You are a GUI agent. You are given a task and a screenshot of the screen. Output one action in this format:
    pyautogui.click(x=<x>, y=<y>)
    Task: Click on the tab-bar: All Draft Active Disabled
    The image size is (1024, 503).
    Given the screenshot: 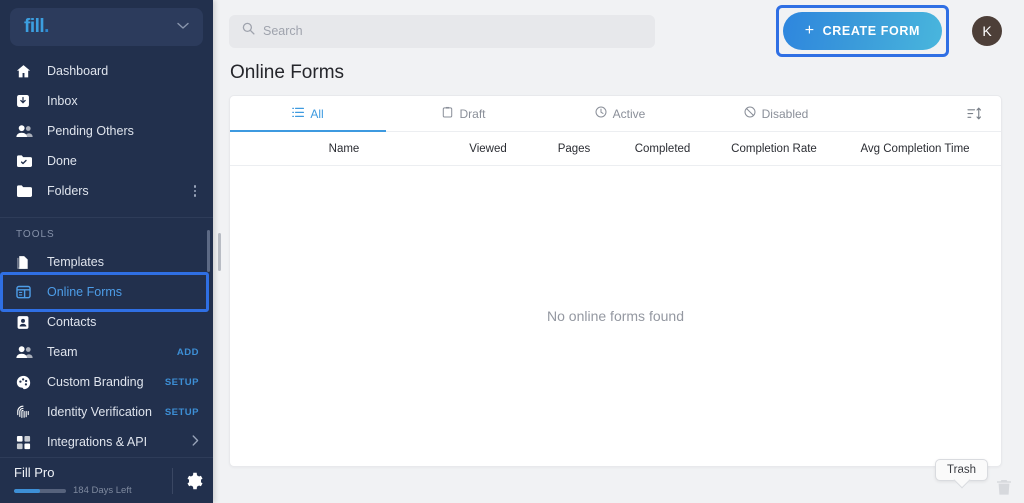 What is the action you would take?
    pyautogui.click(x=615, y=114)
    